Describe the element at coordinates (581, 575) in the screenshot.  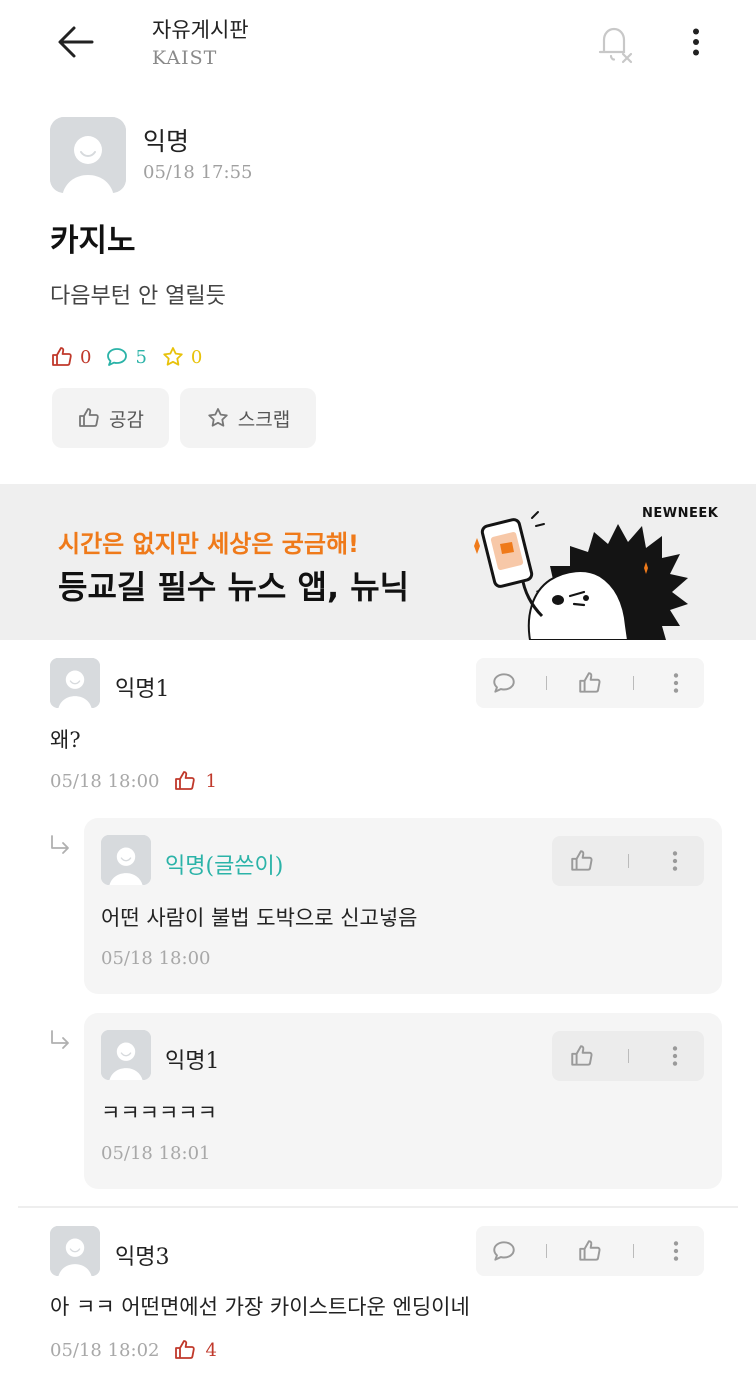
I see `hedgehog-illustration` at that location.